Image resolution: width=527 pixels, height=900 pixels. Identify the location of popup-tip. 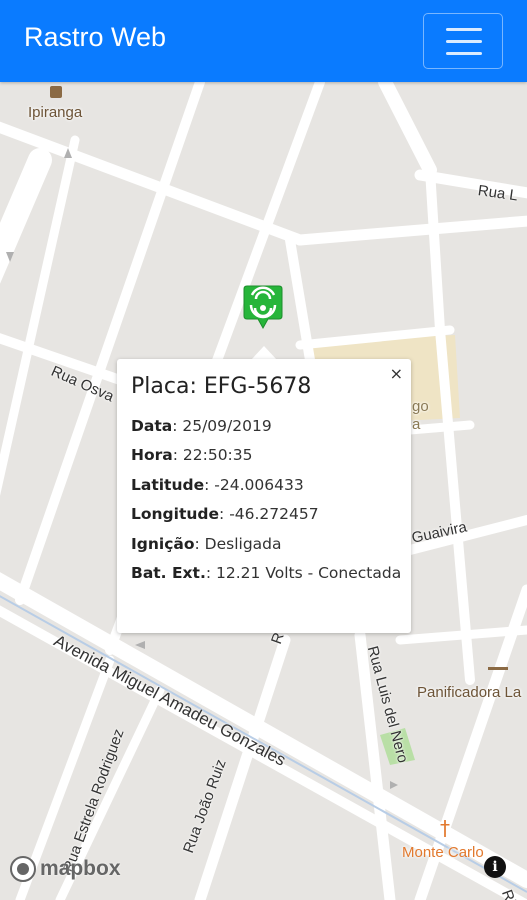
(264, 353).